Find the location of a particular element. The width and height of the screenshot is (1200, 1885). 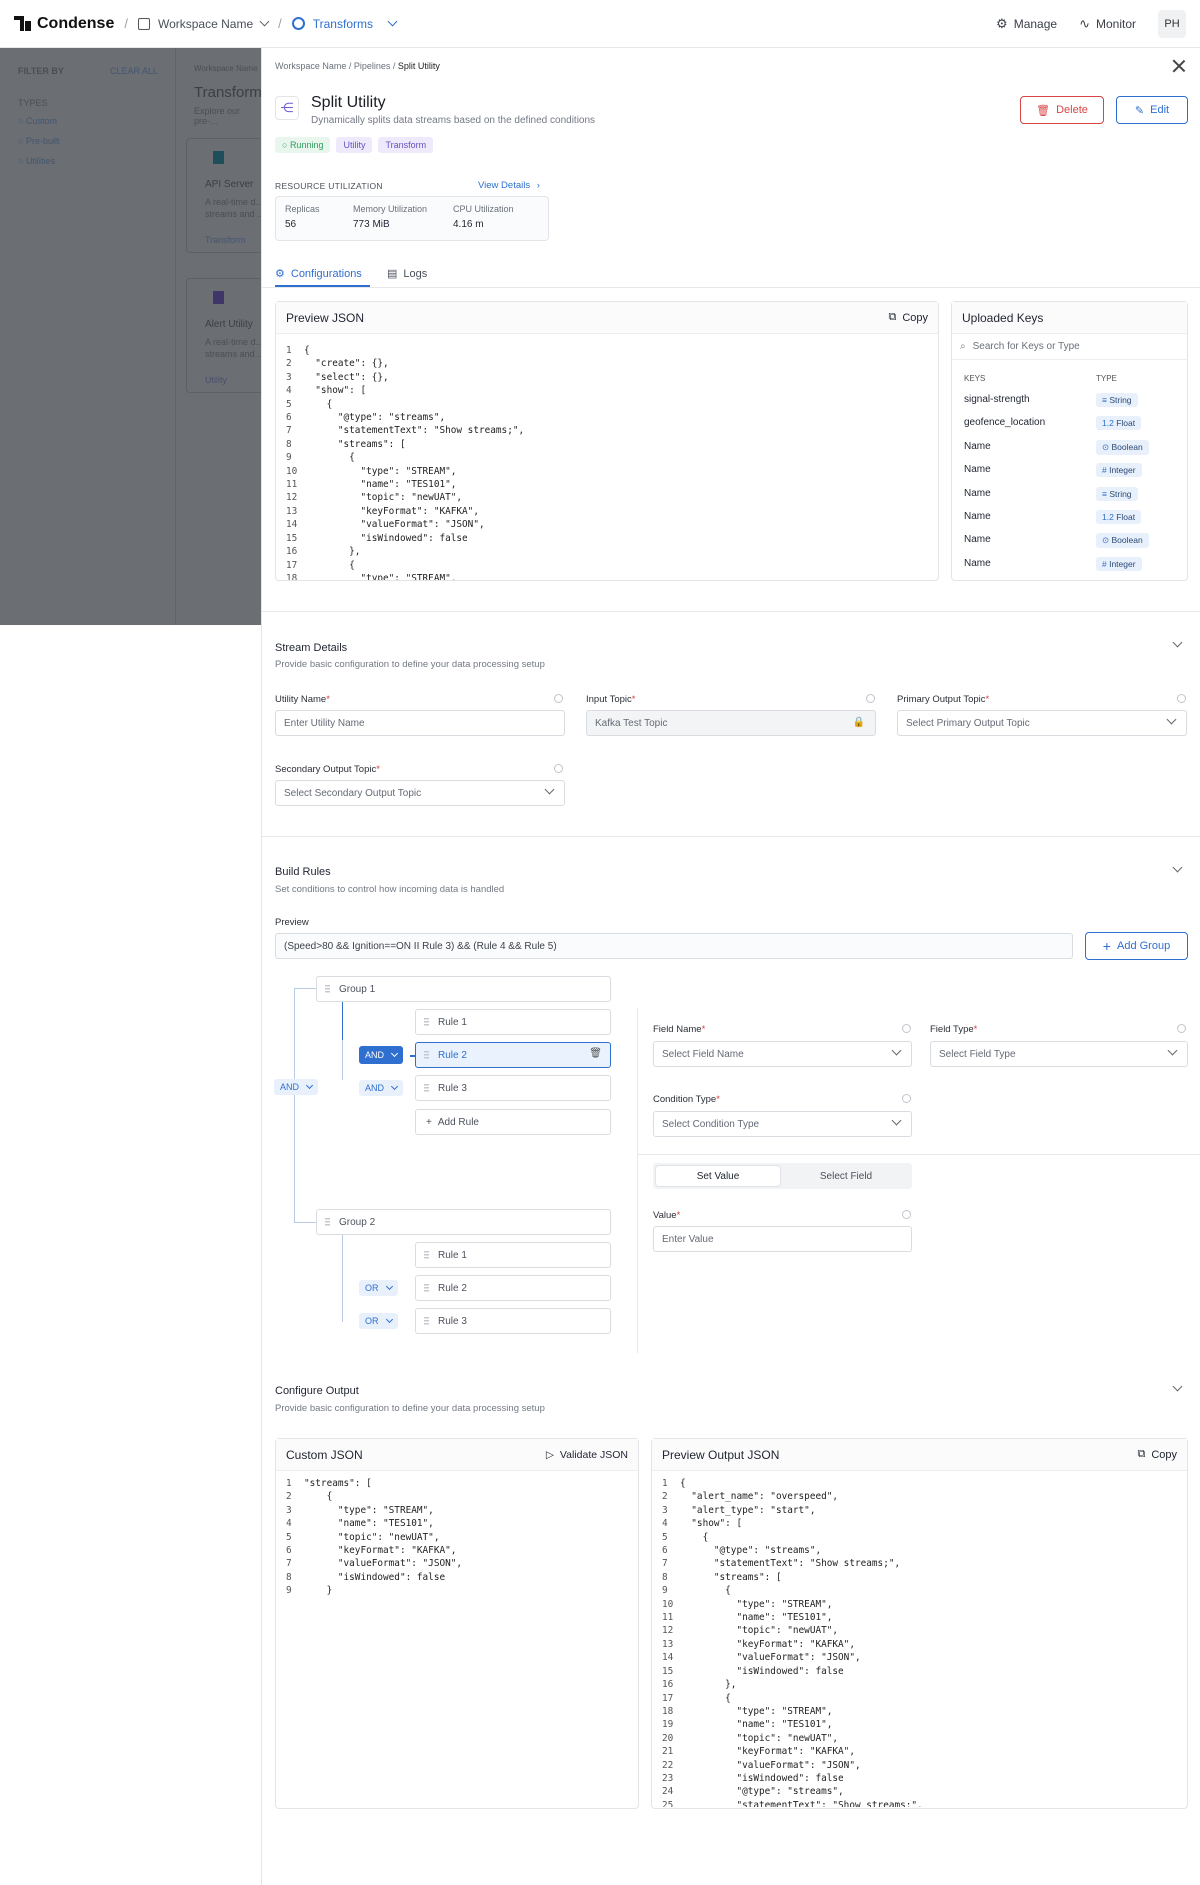

metric-label: Replicas is located at coordinates (302, 209).